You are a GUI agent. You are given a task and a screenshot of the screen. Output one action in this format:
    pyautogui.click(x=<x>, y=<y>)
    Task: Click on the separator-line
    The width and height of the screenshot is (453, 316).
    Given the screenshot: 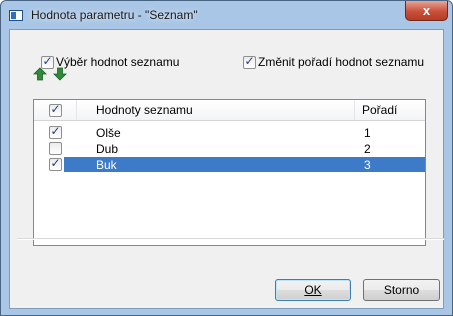 What is the action you would take?
    pyautogui.click(x=230, y=239)
    